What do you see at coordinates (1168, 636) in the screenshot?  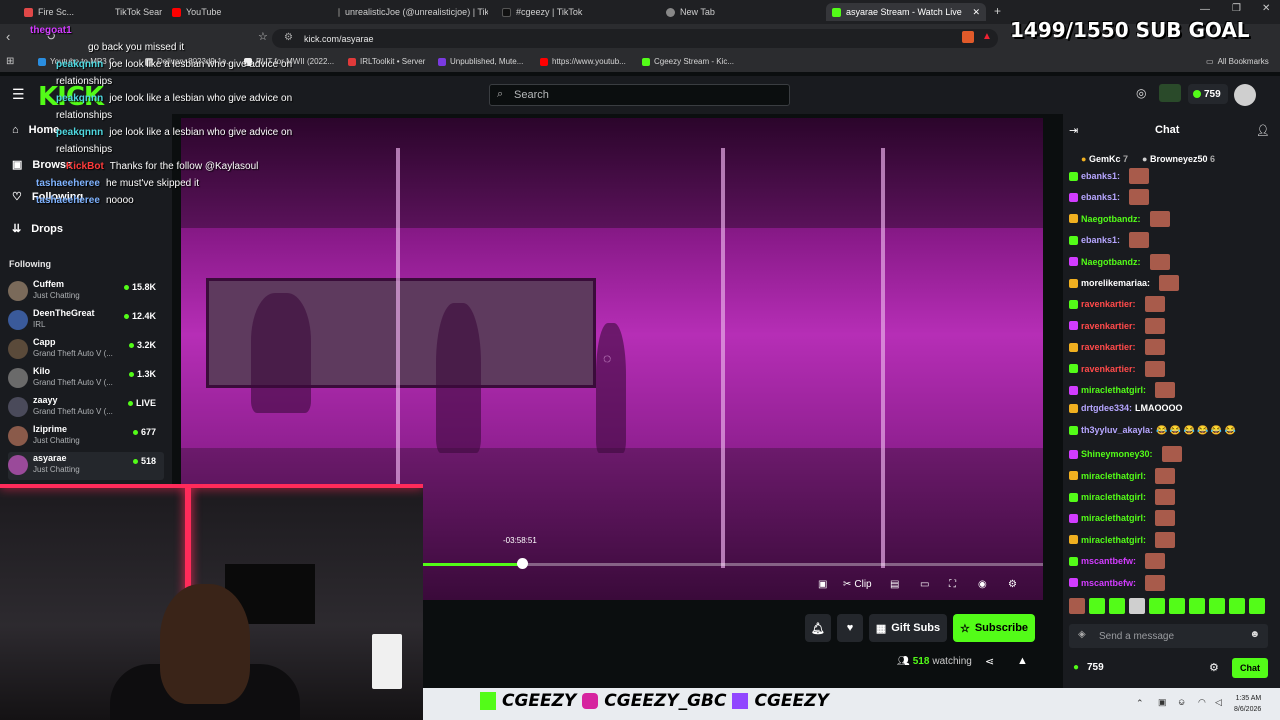 I see `chat-message-input: ◈ Send a message ☻` at bounding box center [1168, 636].